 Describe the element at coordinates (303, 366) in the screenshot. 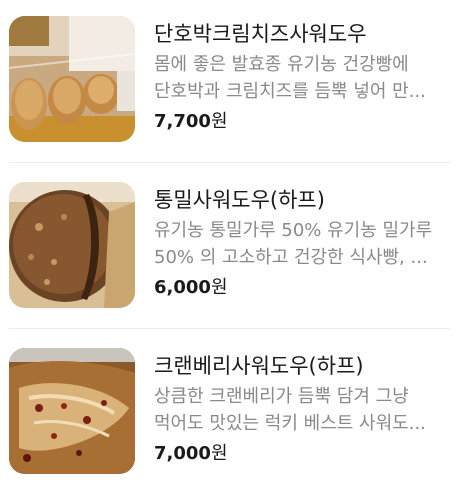

I see `product-name: 크랜베리사워도우(하프)` at that location.